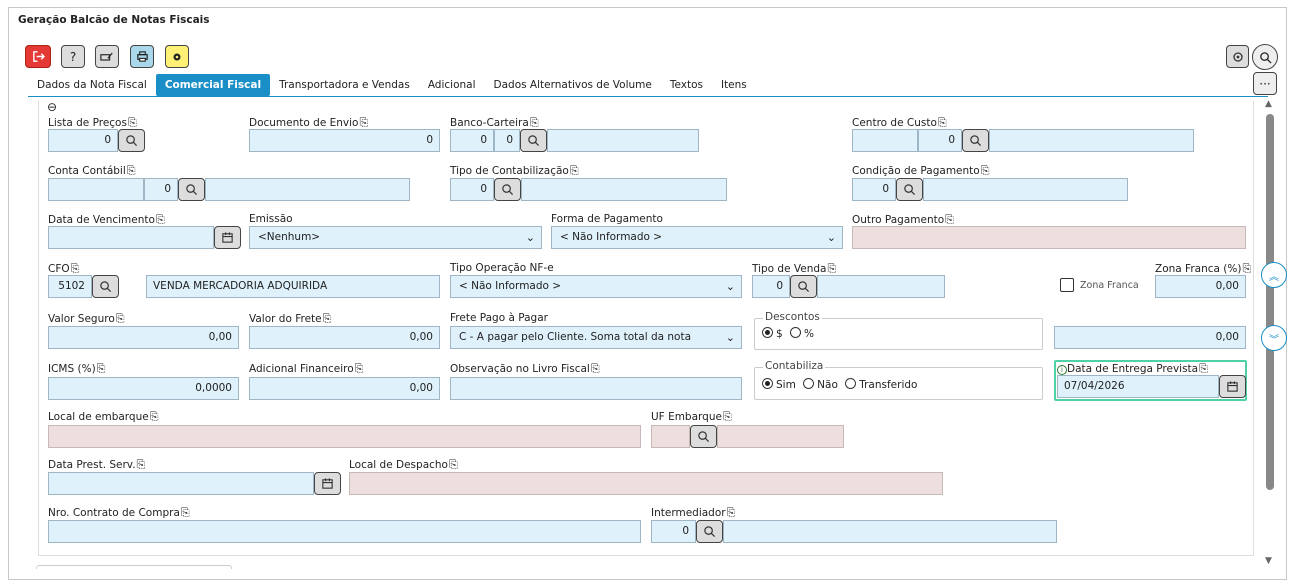  What do you see at coordinates (697, 237) in the screenshot?
I see `forma-pagamento-select: < Não Informado > ⌄` at bounding box center [697, 237].